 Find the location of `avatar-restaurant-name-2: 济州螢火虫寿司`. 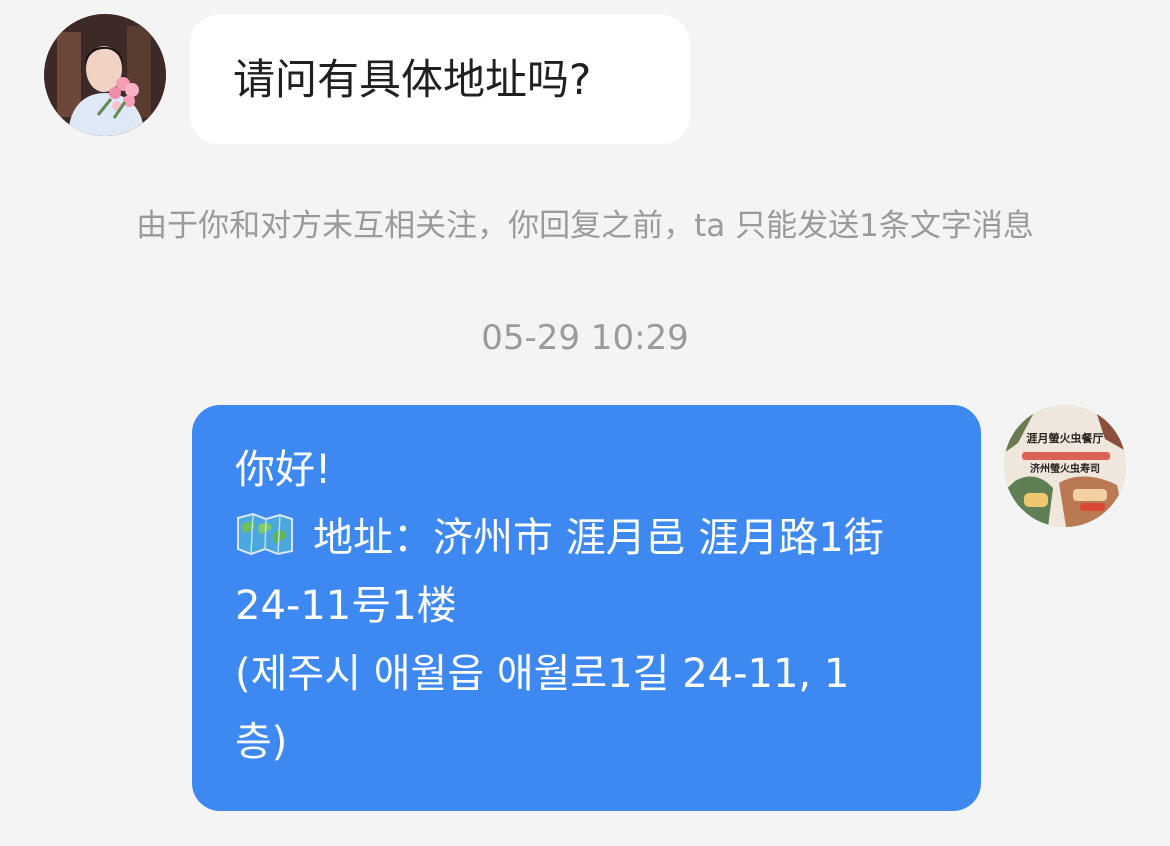

avatar-restaurant-name-2: 济州螢火虫寿司 is located at coordinates (1065, 468).